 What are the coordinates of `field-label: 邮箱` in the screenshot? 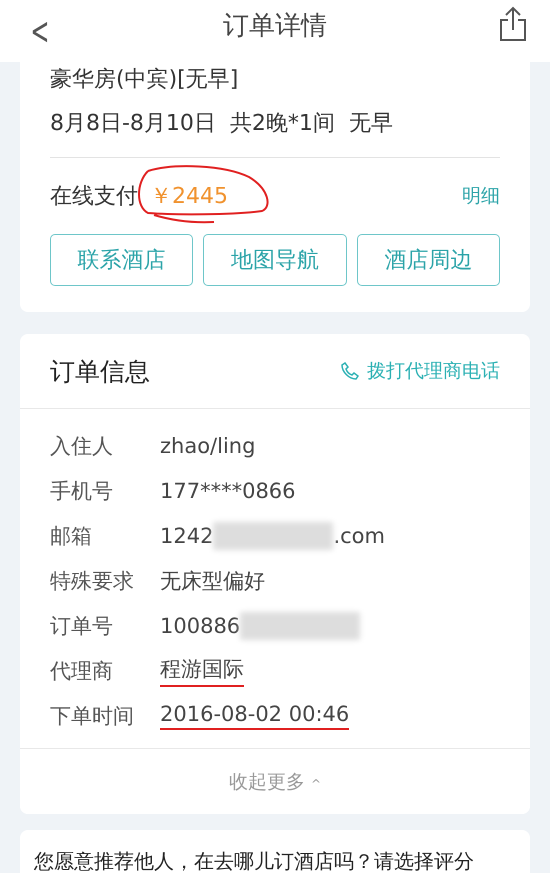 It's located at (71, 536).